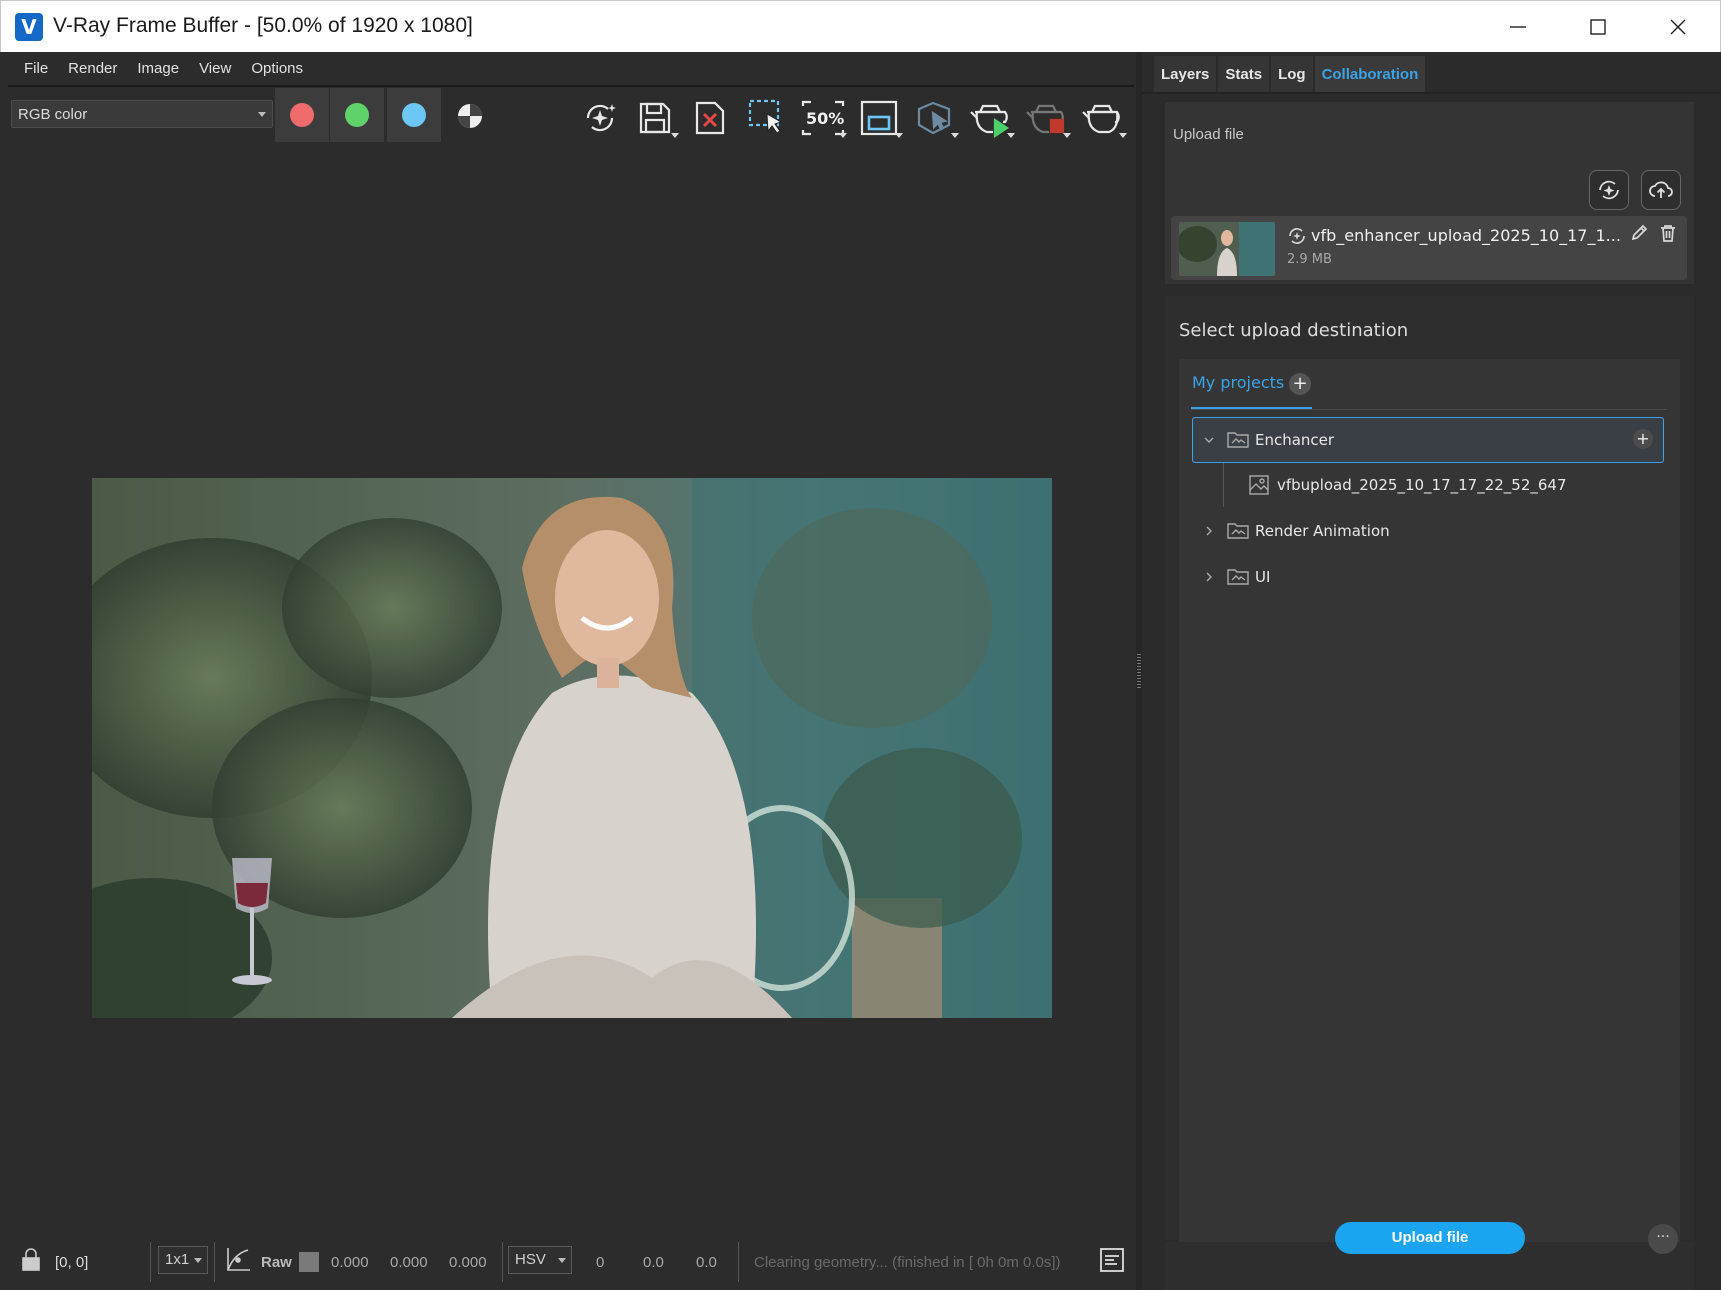 Image resolution: width=1721 pixels, height=1290 pixels. Describe the element at coordinates (767, 118) in the screenshot. I see `region-select-button` at that location.